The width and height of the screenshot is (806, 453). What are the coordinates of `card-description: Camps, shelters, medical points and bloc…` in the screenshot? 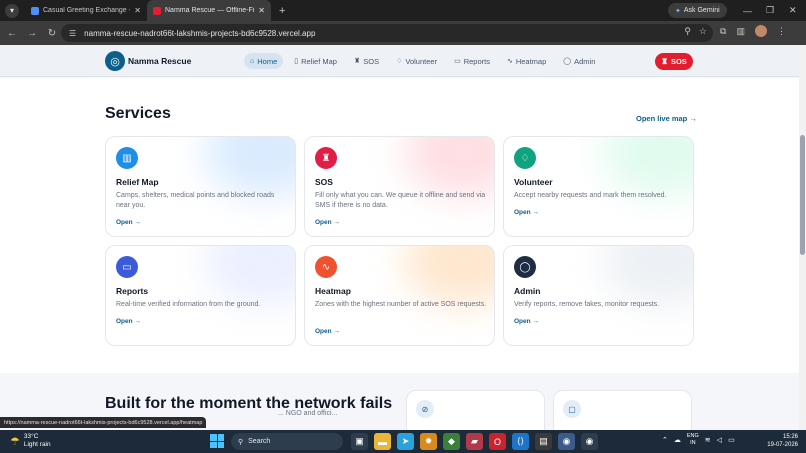 It's located at (195, 200).